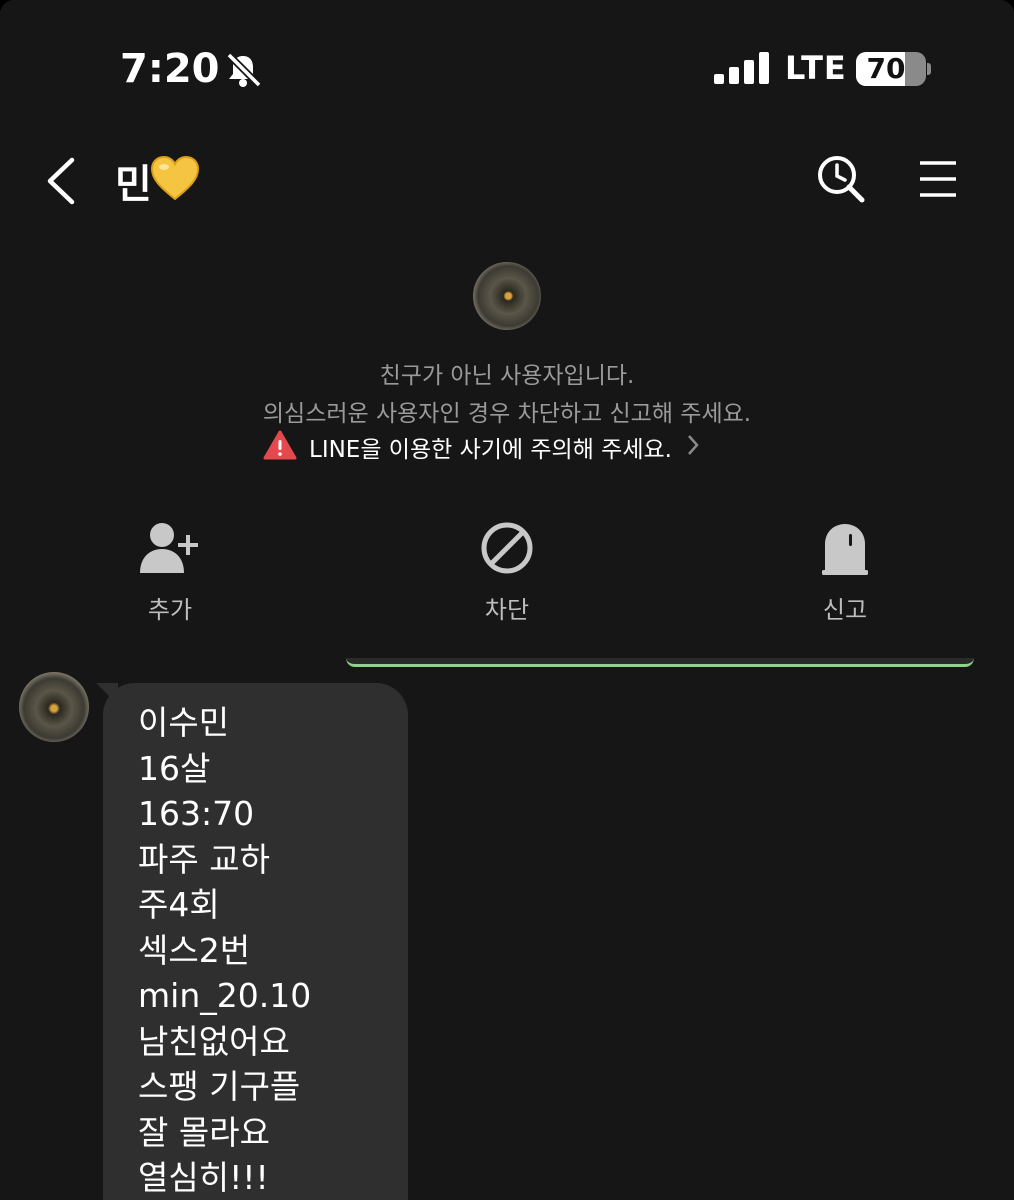 This screenshot has height=1200, width=1014. I want to click on block-label: 차단, so click(507, 610).